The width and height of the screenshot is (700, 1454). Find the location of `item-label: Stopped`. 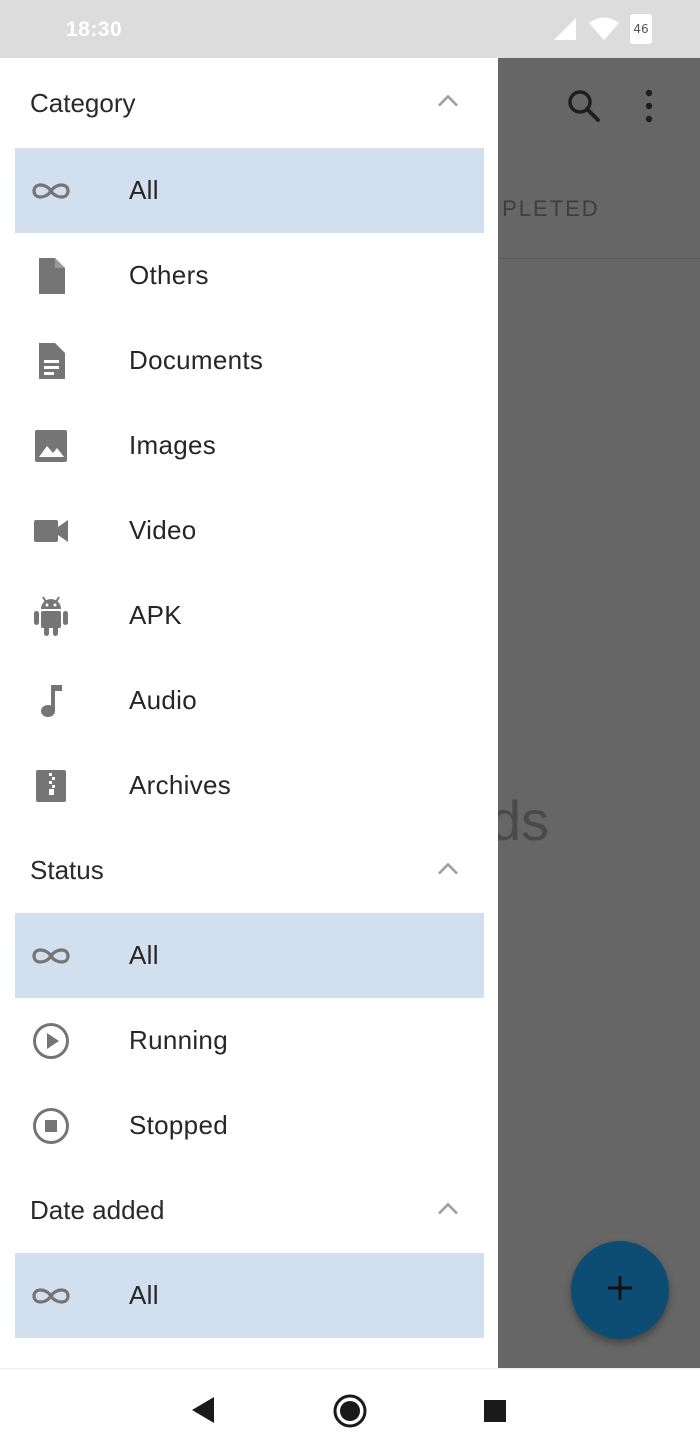

item-label: Stopped is located at coordinates (178, 1125).